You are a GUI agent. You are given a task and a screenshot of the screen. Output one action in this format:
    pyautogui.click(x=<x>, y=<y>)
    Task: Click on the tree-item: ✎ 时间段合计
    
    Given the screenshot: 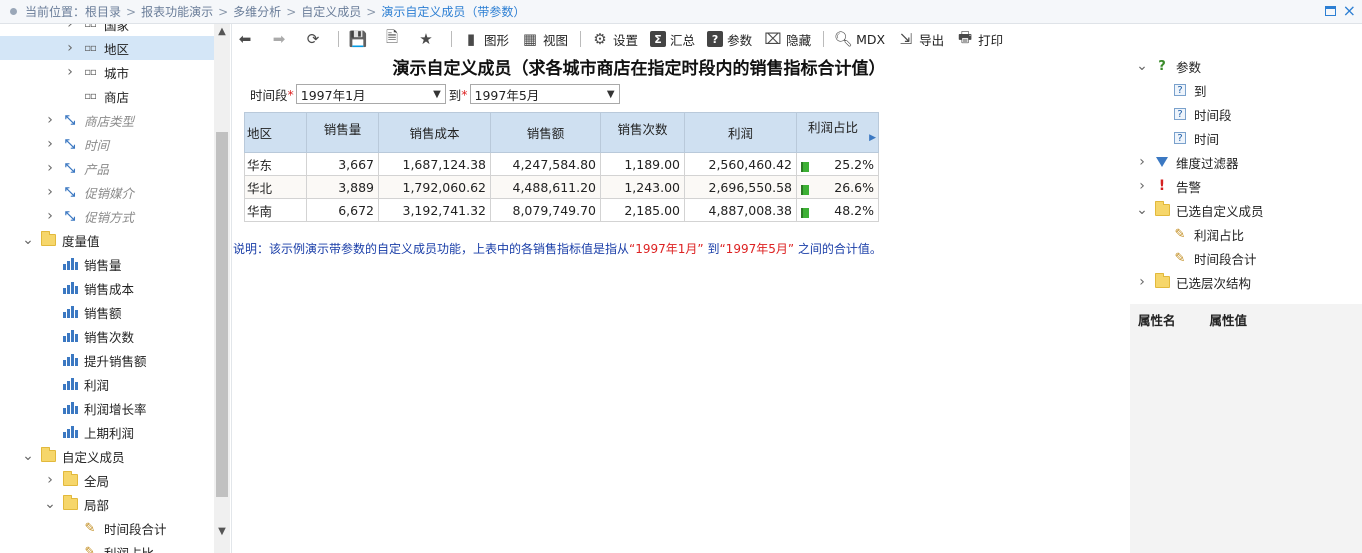 What is the action you would take?
    pyautogui.click(x=107, y=528)
    